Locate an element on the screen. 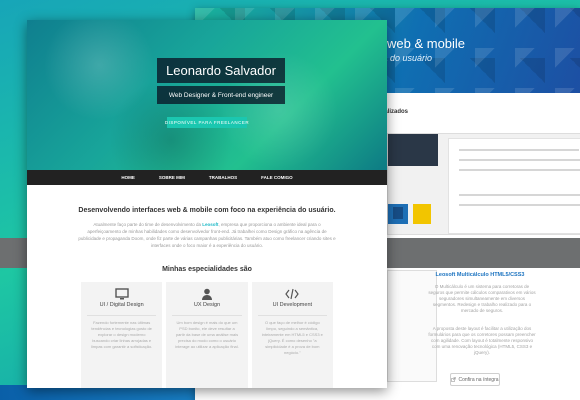 The height and width of the screenshot is (400, 580). screenshot-m-logo is located at coordinates (398, 213).